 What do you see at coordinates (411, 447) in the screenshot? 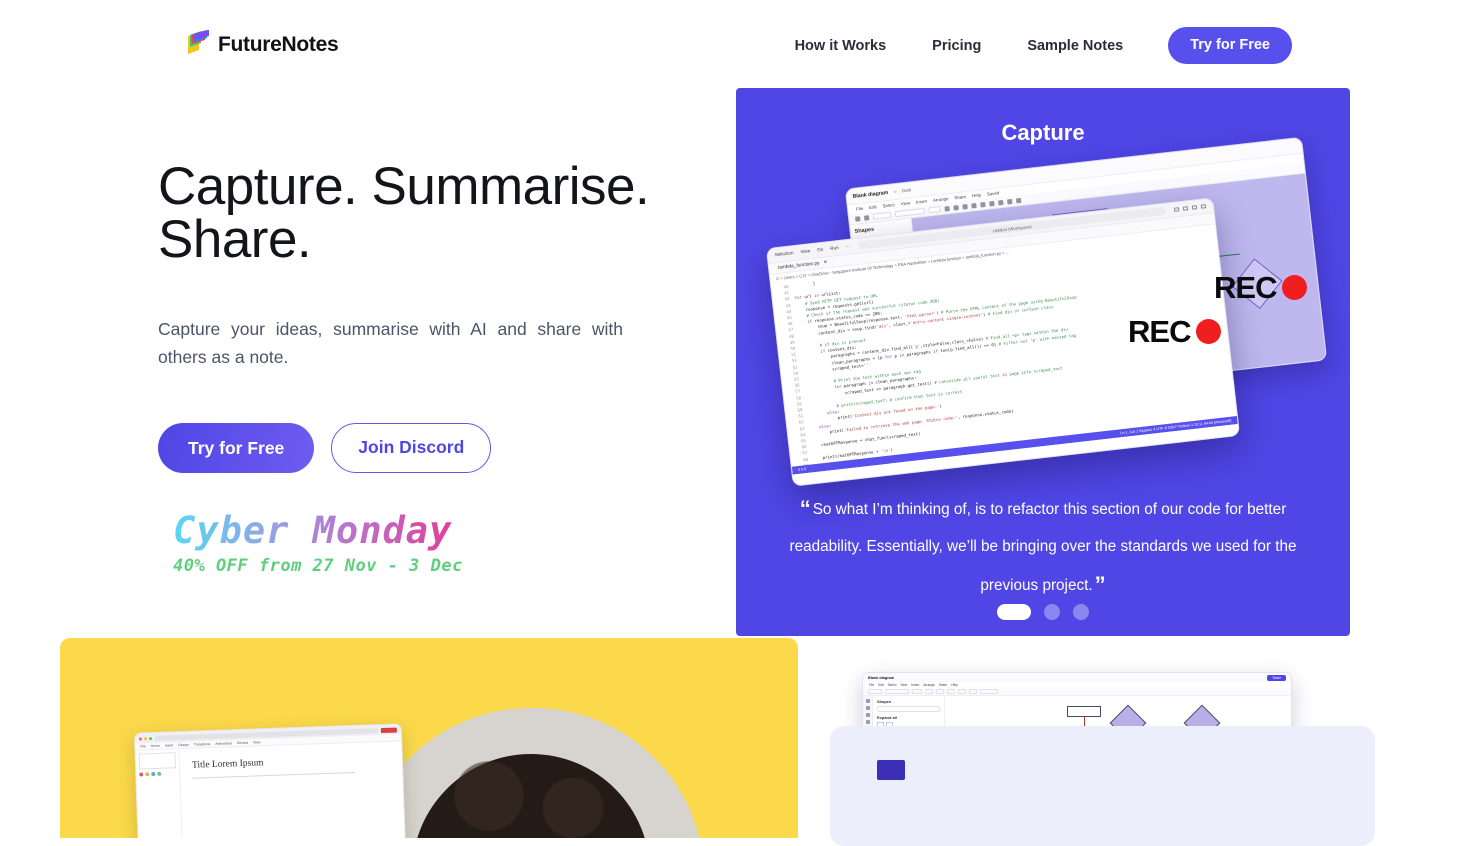
I see `hero-join-discord-button: Join Discord` at bounding box center [411, 447].